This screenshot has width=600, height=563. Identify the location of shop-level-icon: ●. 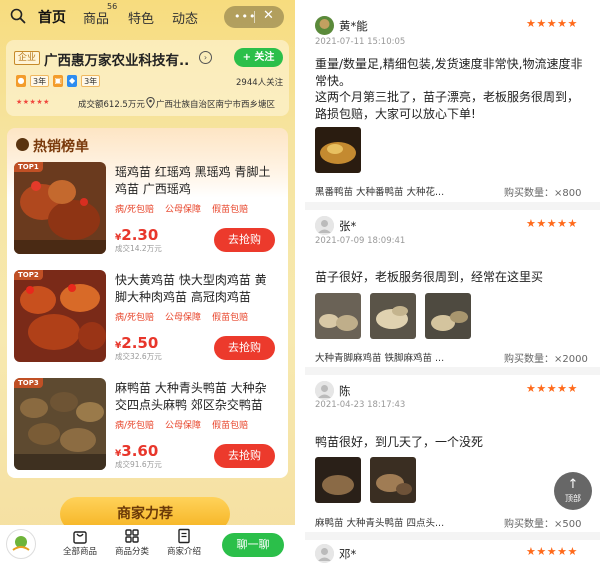
(21, 81).